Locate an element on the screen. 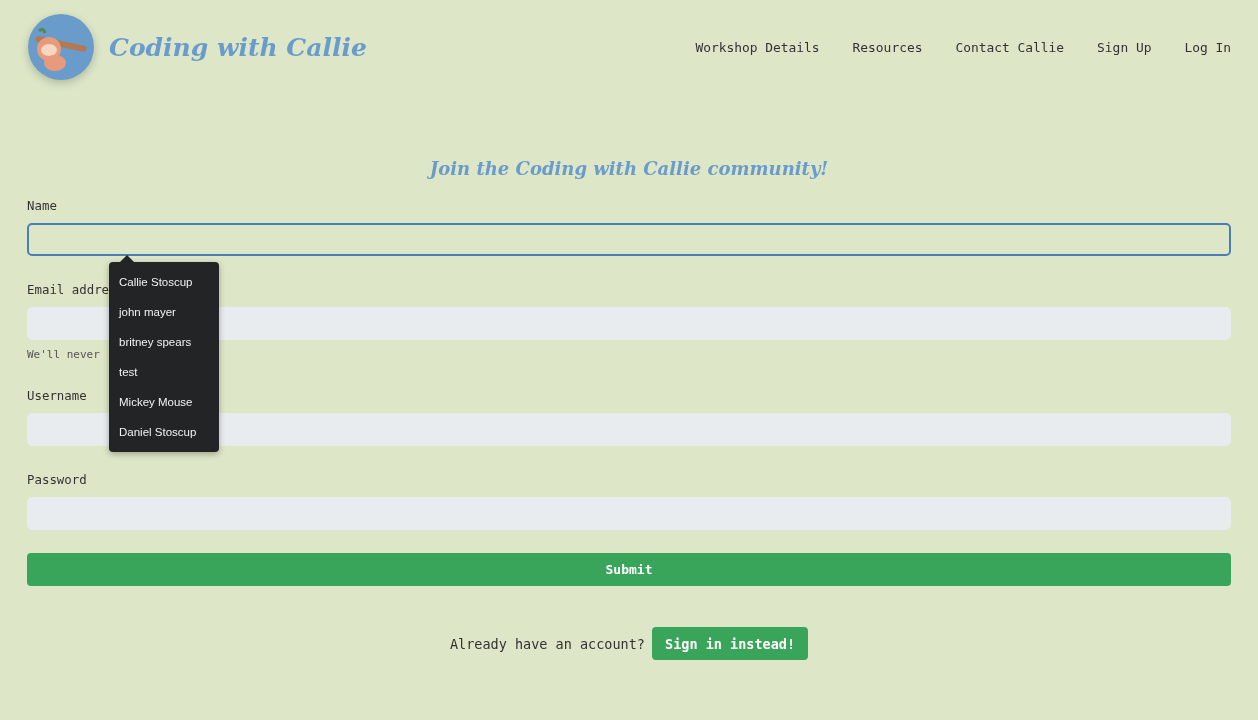  autocomplete-item: john mayer is located at coordinates (164, 312).